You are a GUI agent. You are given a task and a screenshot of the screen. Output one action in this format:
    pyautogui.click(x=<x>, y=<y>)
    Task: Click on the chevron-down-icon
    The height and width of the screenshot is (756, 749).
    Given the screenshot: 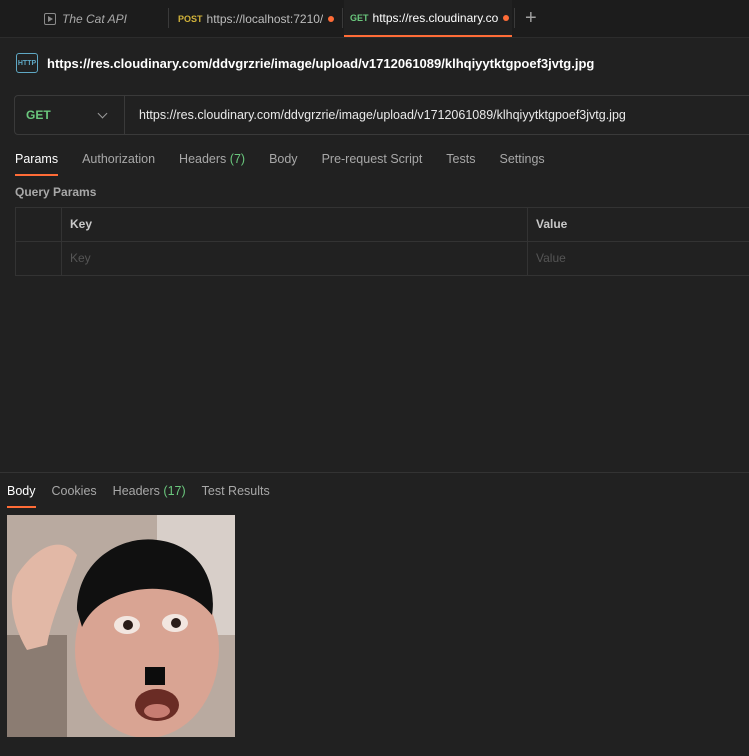 What is the action you would take?
    pyautogui.click(x=102, y=113)
    